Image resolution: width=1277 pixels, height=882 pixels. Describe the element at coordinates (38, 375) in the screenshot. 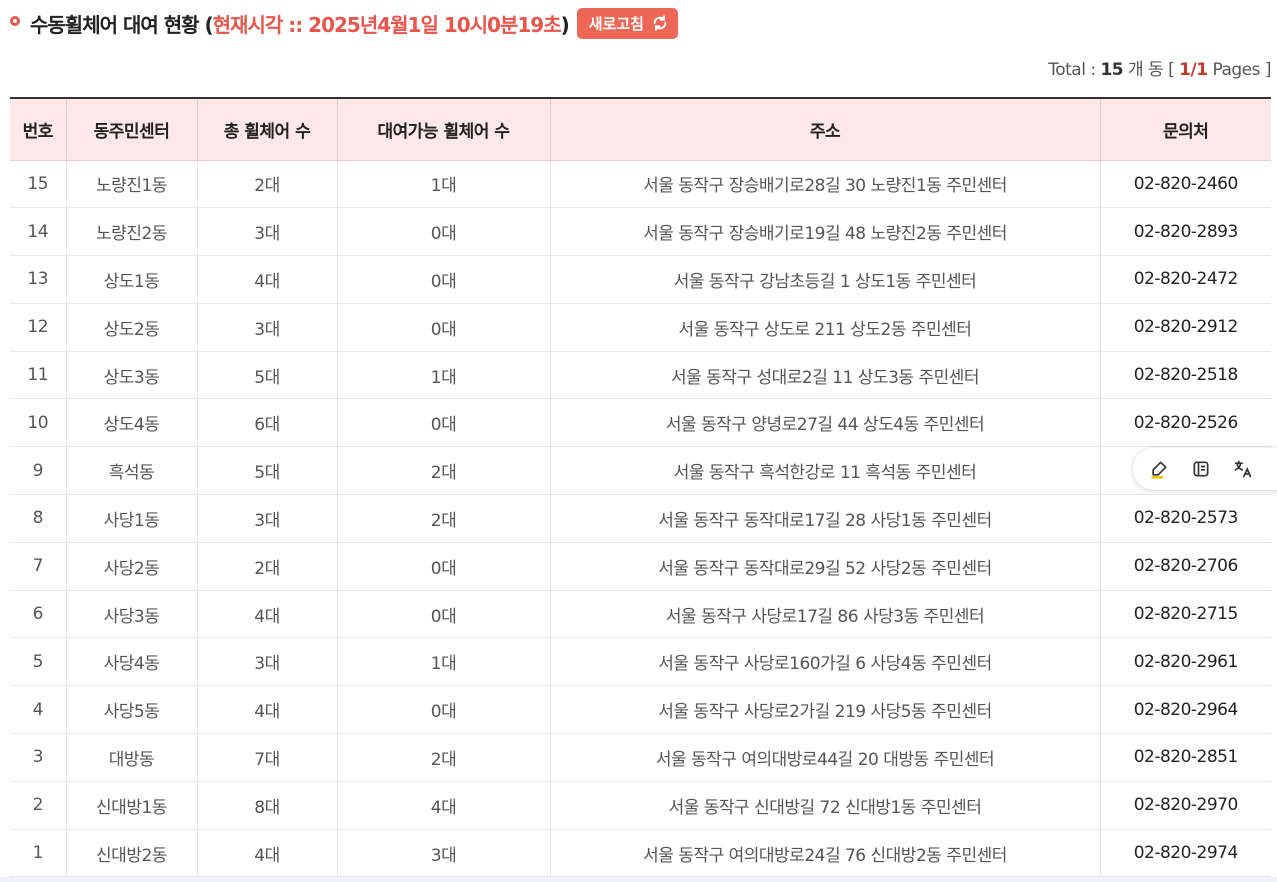

I see `cell-number: 11` at that location.